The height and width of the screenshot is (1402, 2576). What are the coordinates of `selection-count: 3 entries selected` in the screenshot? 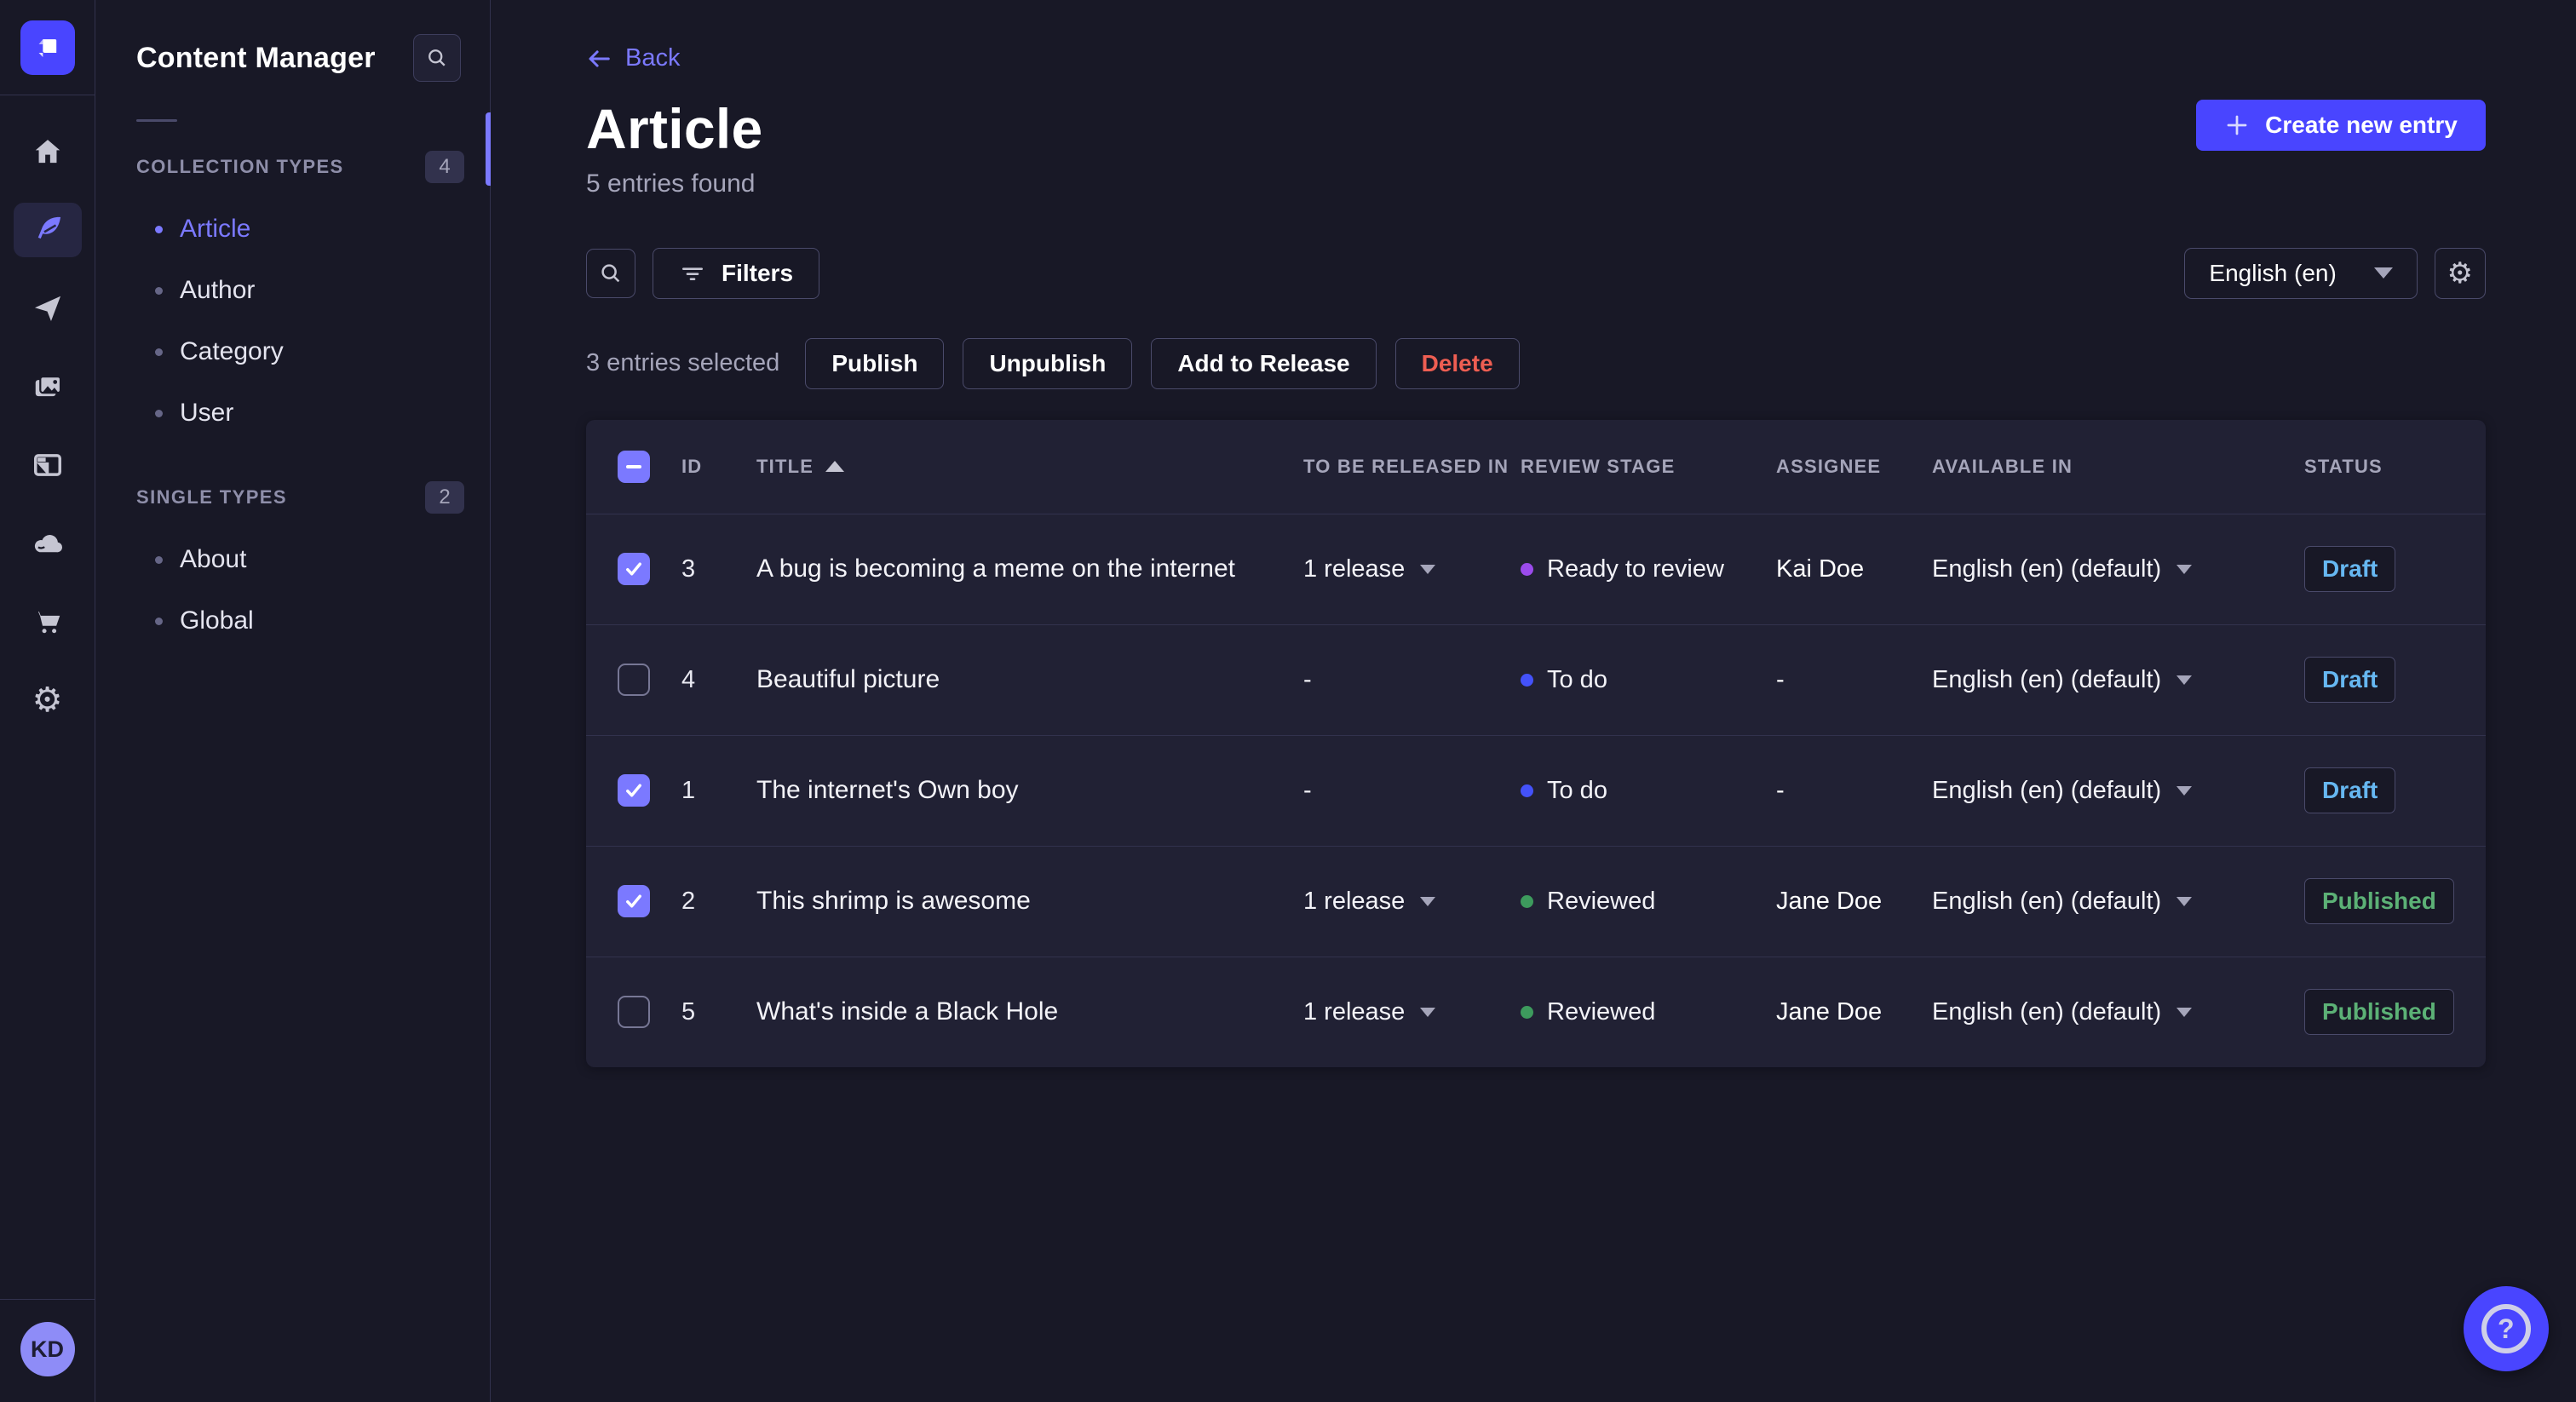 It's located at (683, 362).